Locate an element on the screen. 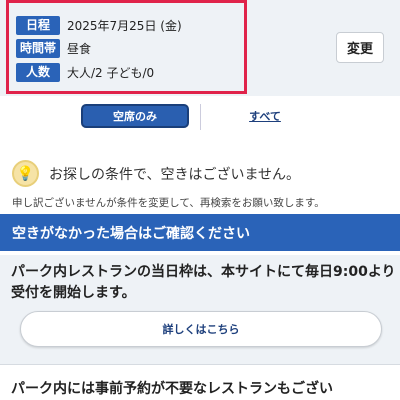 Image resolution: width=400 pixels, height=400 pixels. party-row: 人数 大人/2 子ども/0 is located at coordinates (85, 72).